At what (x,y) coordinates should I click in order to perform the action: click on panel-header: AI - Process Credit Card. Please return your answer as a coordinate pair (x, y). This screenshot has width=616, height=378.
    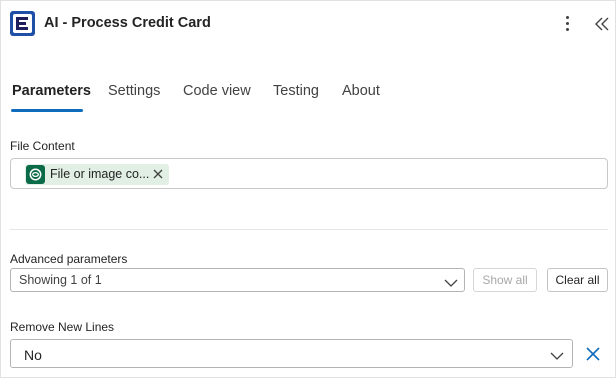
    Looking at the image, I should click on (308, 24).